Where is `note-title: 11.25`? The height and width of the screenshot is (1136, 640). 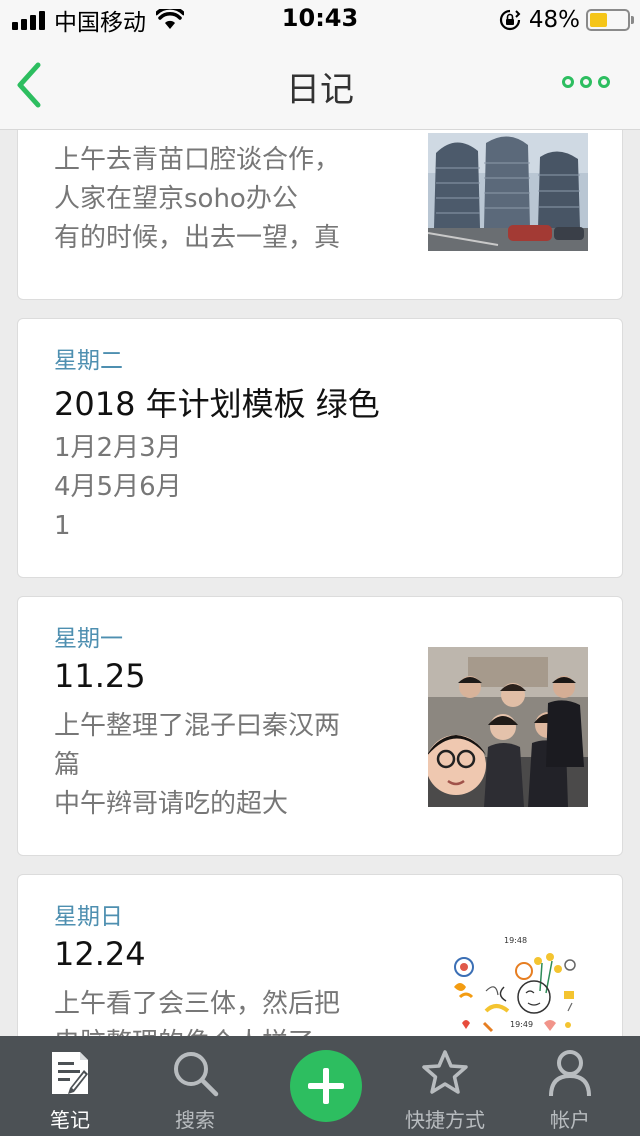
note-title: 11.25 is located at coordinates (100, 676).